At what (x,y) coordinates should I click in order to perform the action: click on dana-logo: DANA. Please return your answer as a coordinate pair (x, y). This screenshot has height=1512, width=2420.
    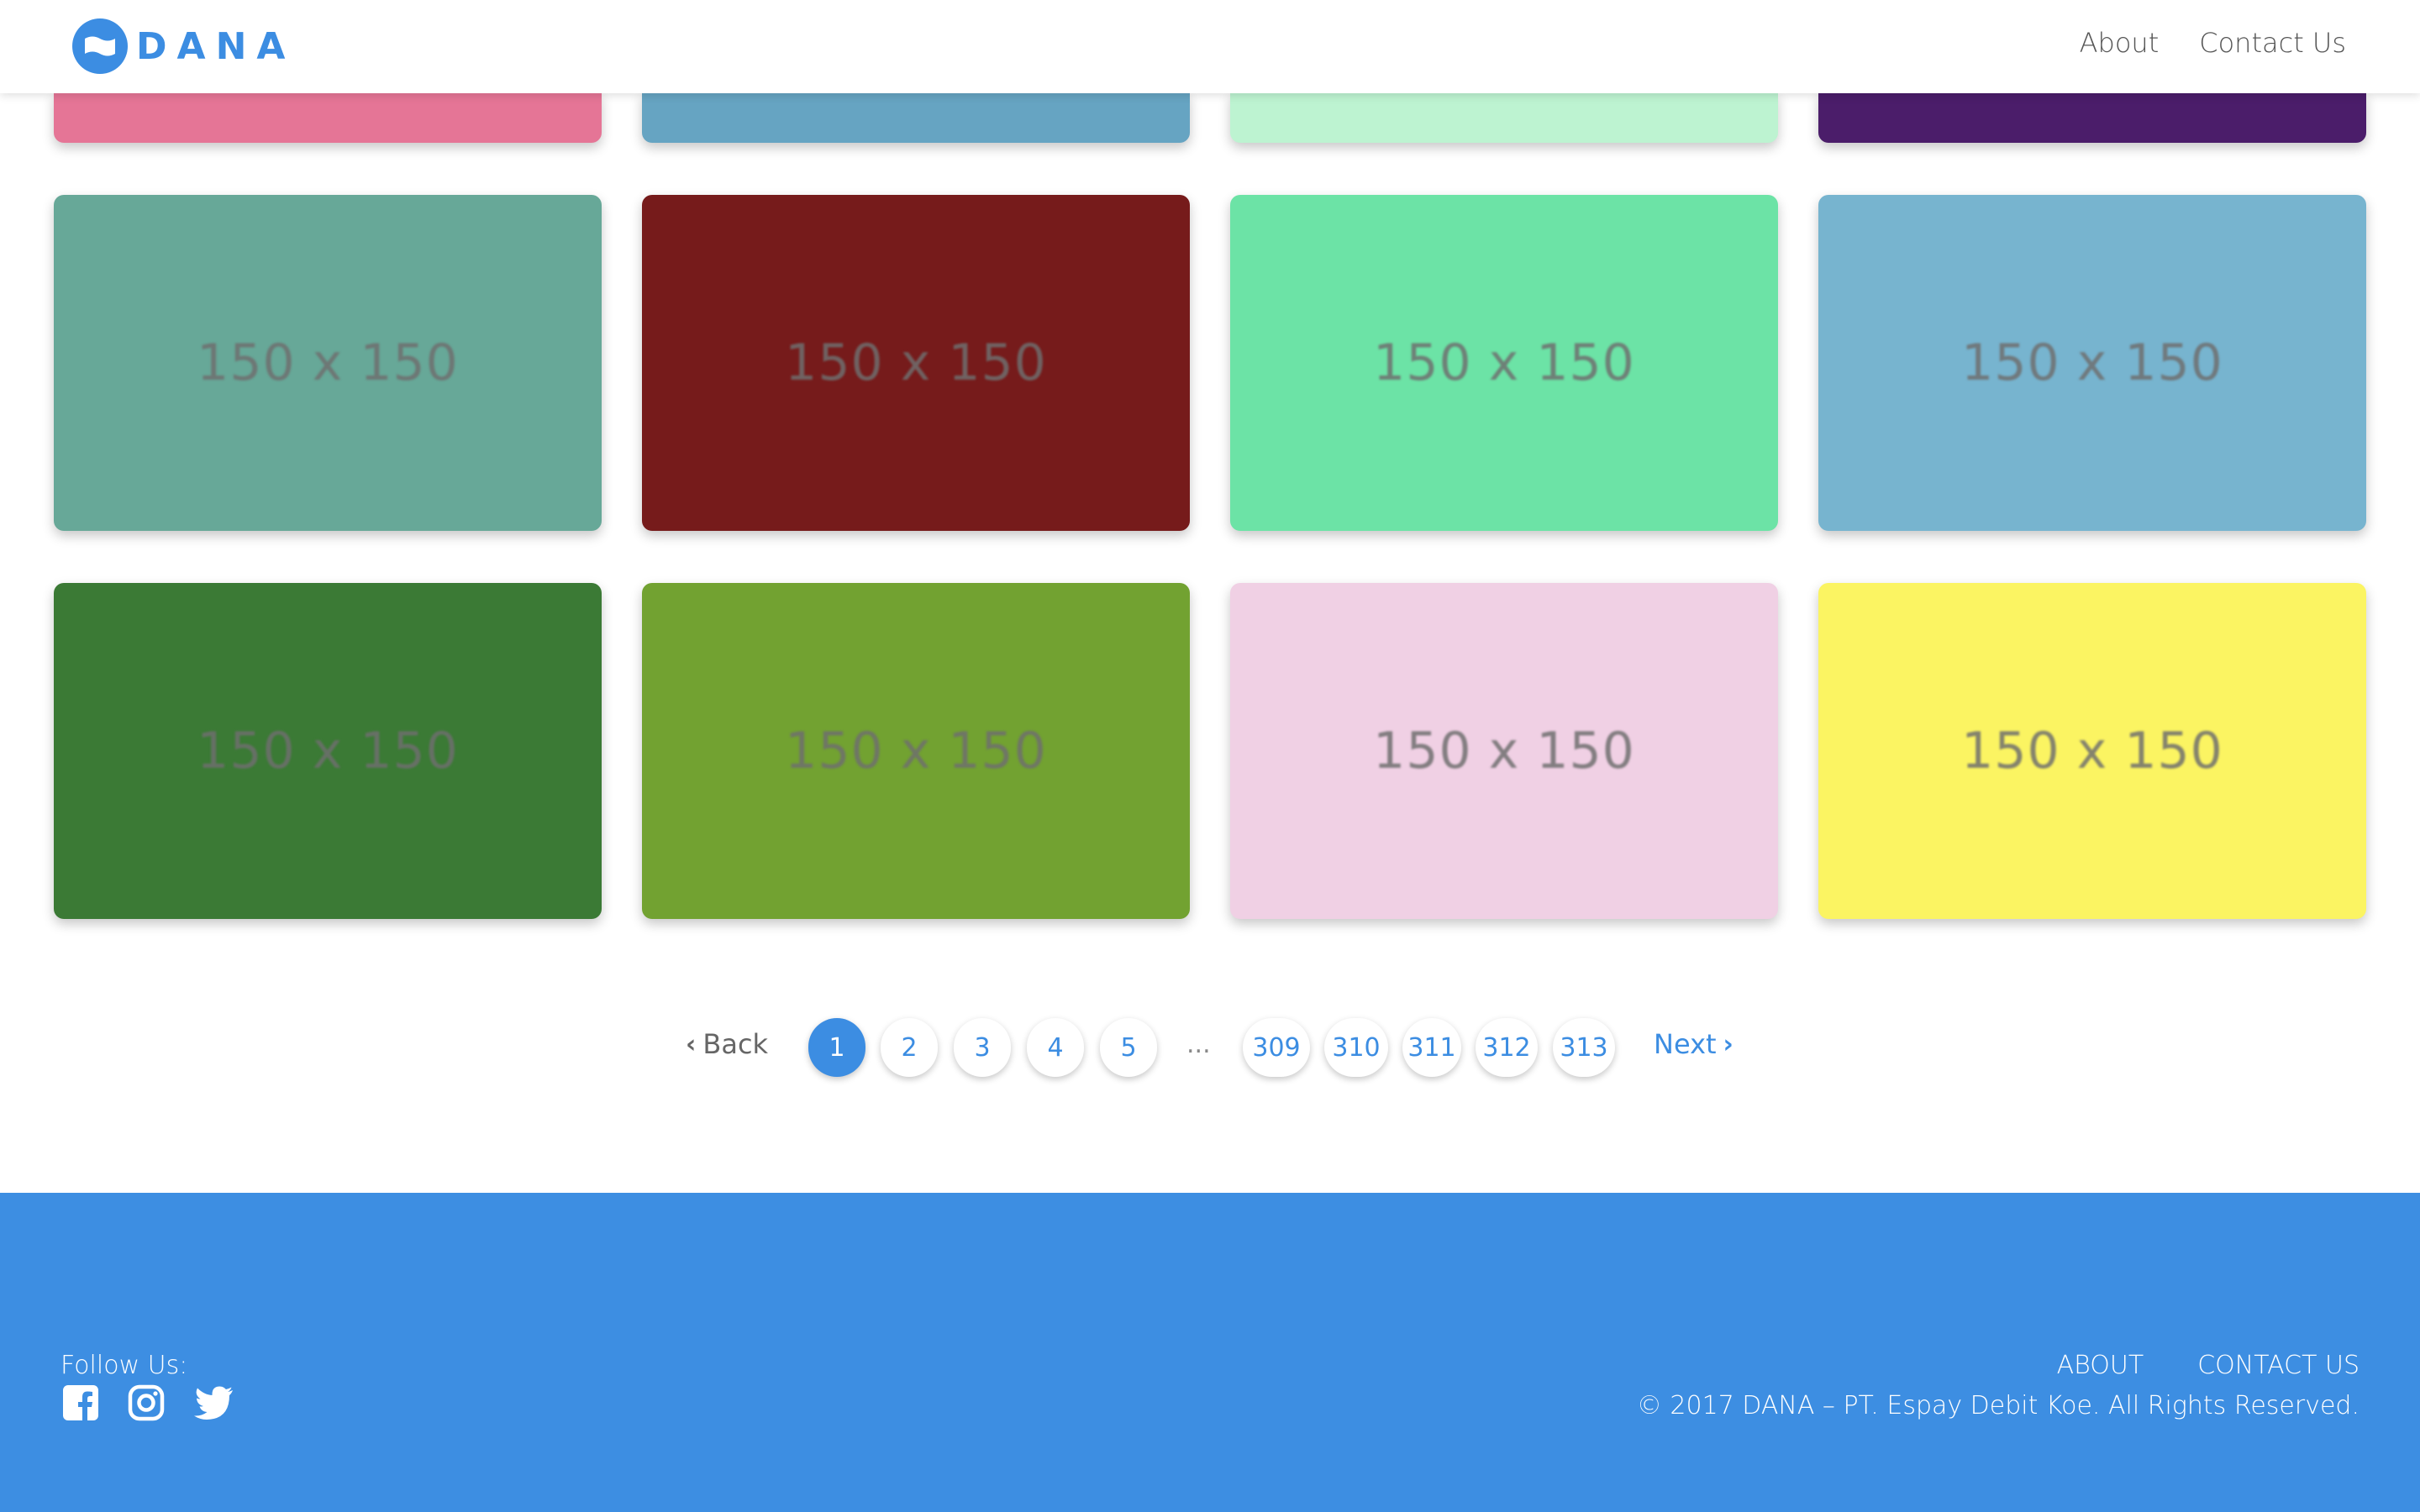
    Looking at the image, I should click on (183, 46).